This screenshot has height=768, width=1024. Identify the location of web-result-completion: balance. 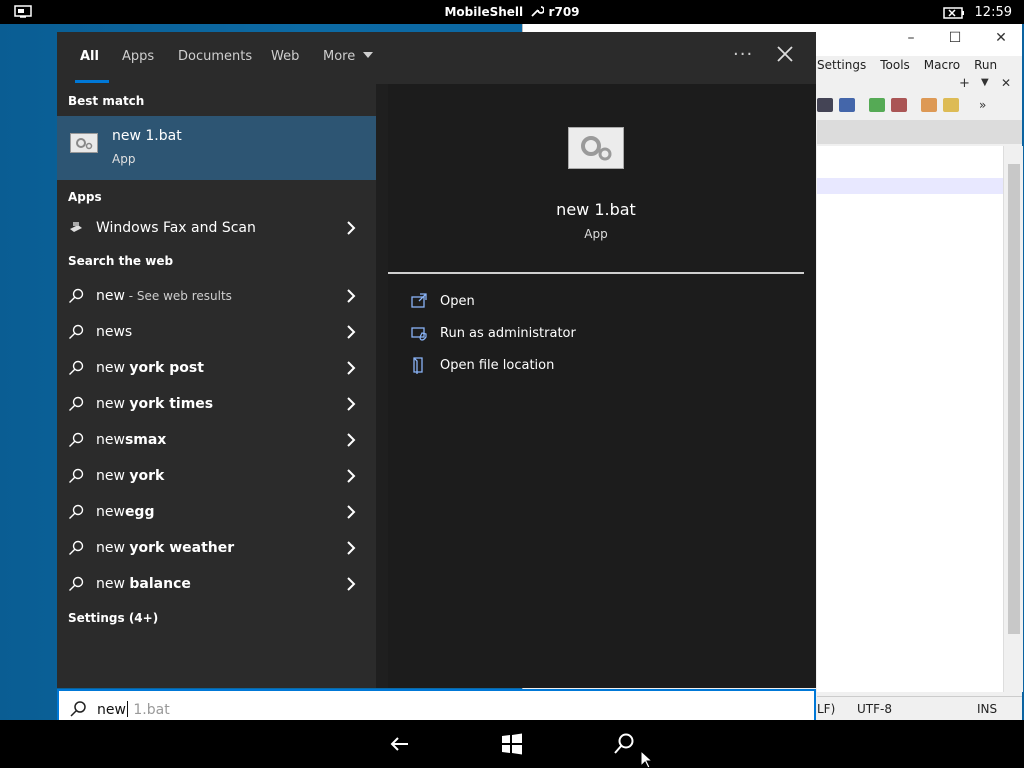
(160, 584).